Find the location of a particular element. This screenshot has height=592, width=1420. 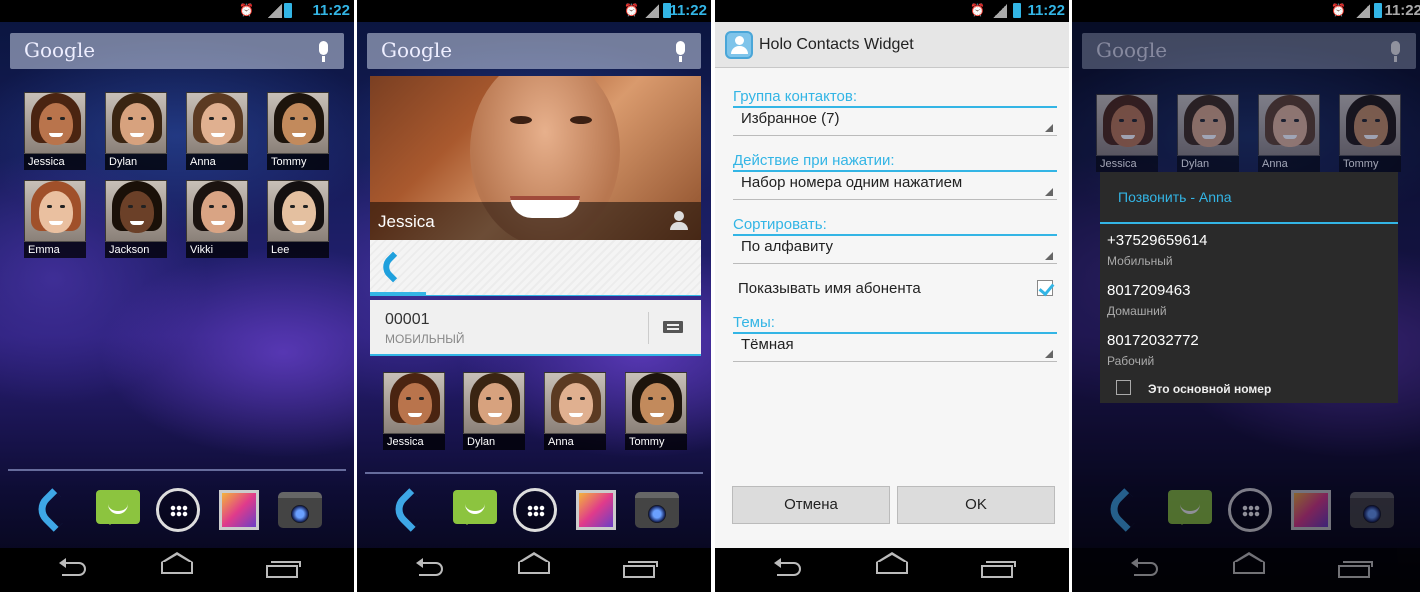

signal-icon is located at coordinates (652, 11).